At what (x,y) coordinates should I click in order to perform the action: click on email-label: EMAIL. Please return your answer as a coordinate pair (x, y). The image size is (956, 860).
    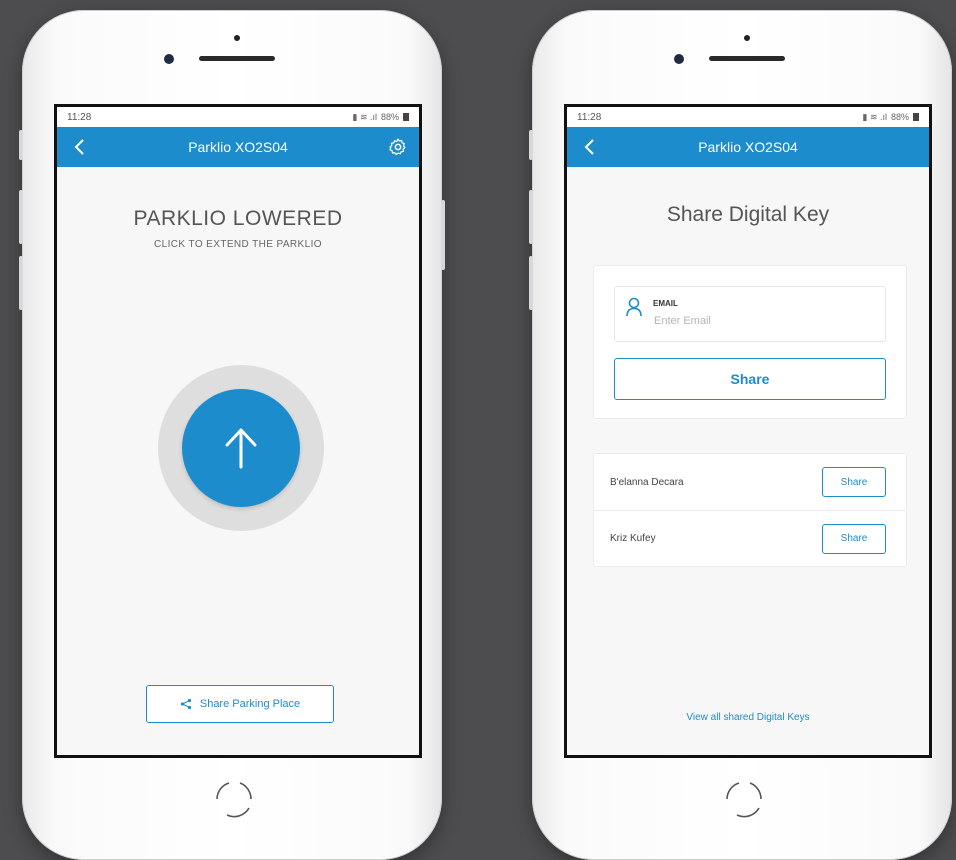
    Looking at the image, I should click on (665, 303).